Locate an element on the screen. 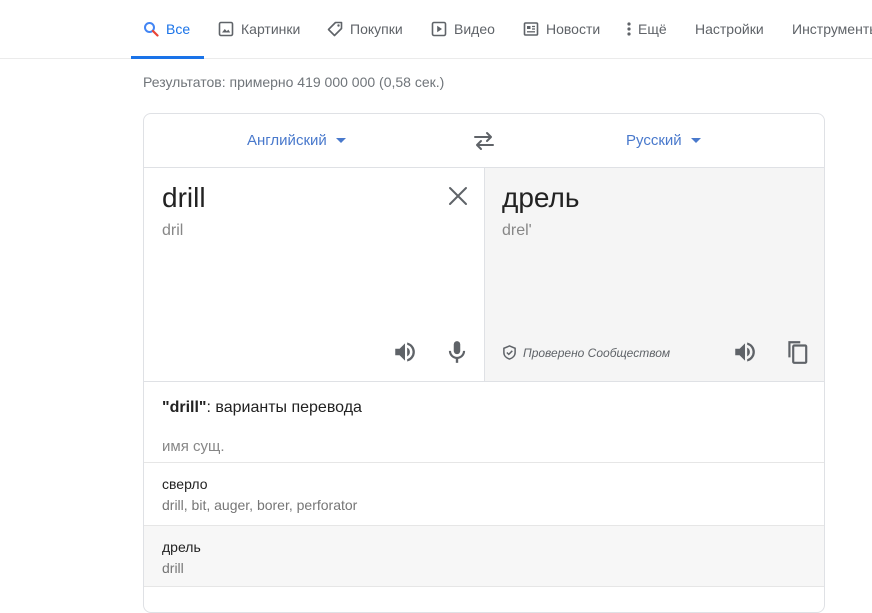 This screenshot has width=872, height=613. tab-settings: Настройки is located at coordinates (729, 29).